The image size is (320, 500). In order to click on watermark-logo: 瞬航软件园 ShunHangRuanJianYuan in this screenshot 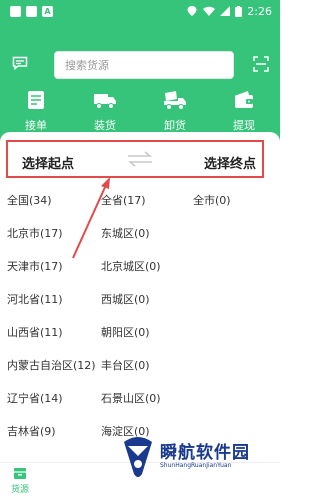, I will do `click(198, 462)`.